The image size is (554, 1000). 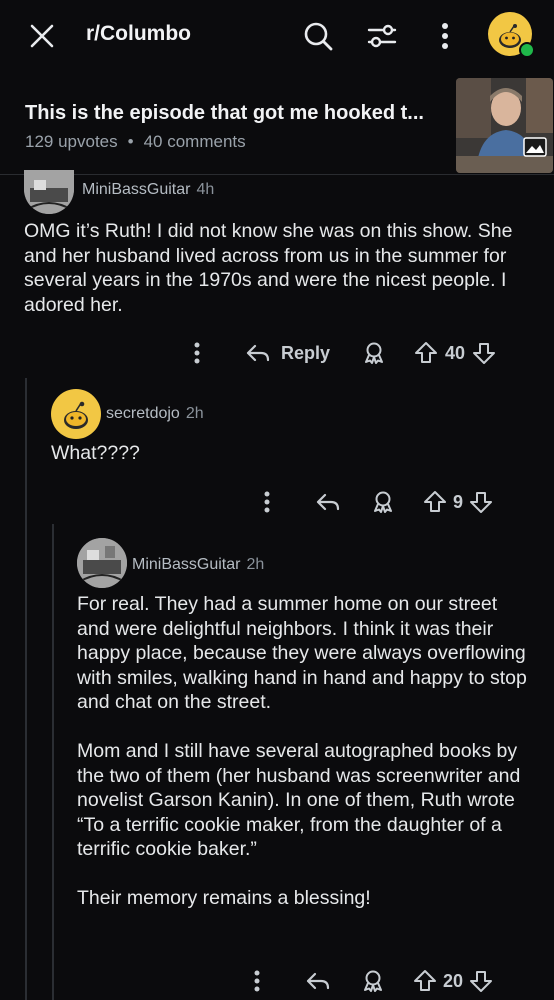 What do you see at coordinates (318, 36) in the screenshot?
I see `search-icon` at bounding box center [318, 36].